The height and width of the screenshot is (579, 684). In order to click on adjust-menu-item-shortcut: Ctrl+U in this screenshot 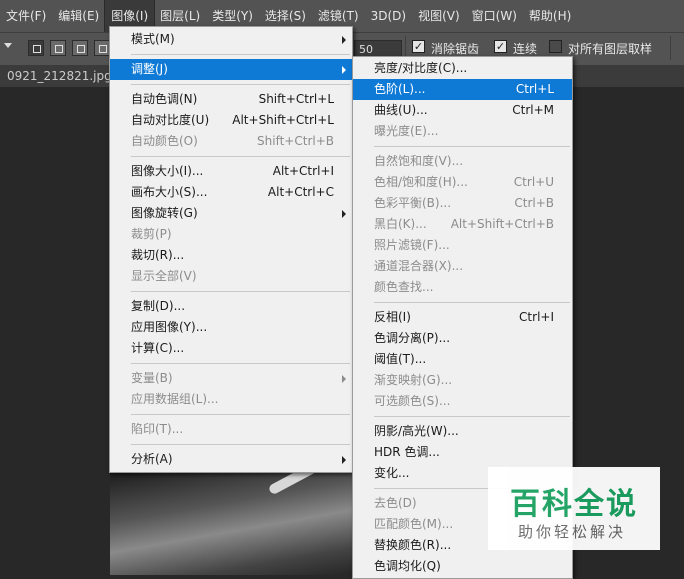, I will do `click(533, 182)`.